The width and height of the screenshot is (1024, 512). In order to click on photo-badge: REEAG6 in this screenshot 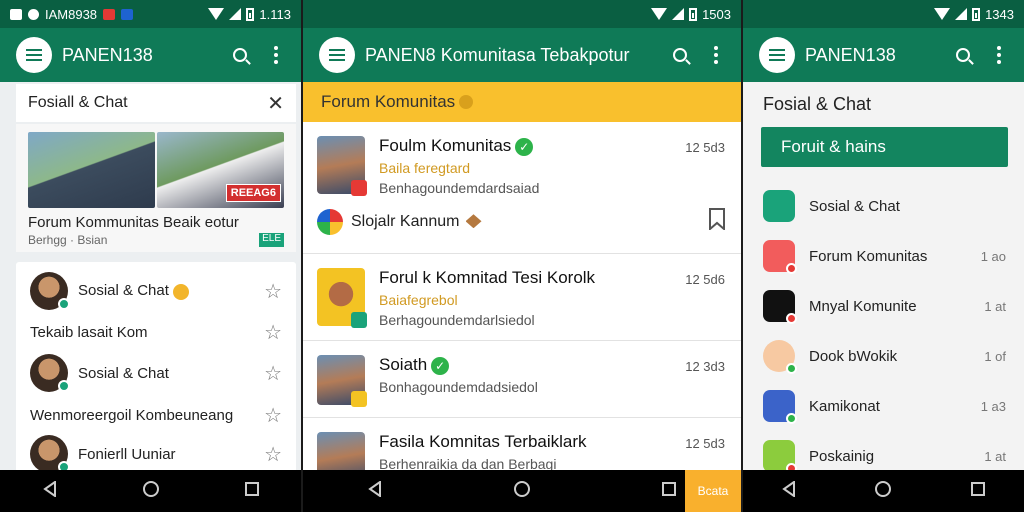, I will do `click(253, 193)`.